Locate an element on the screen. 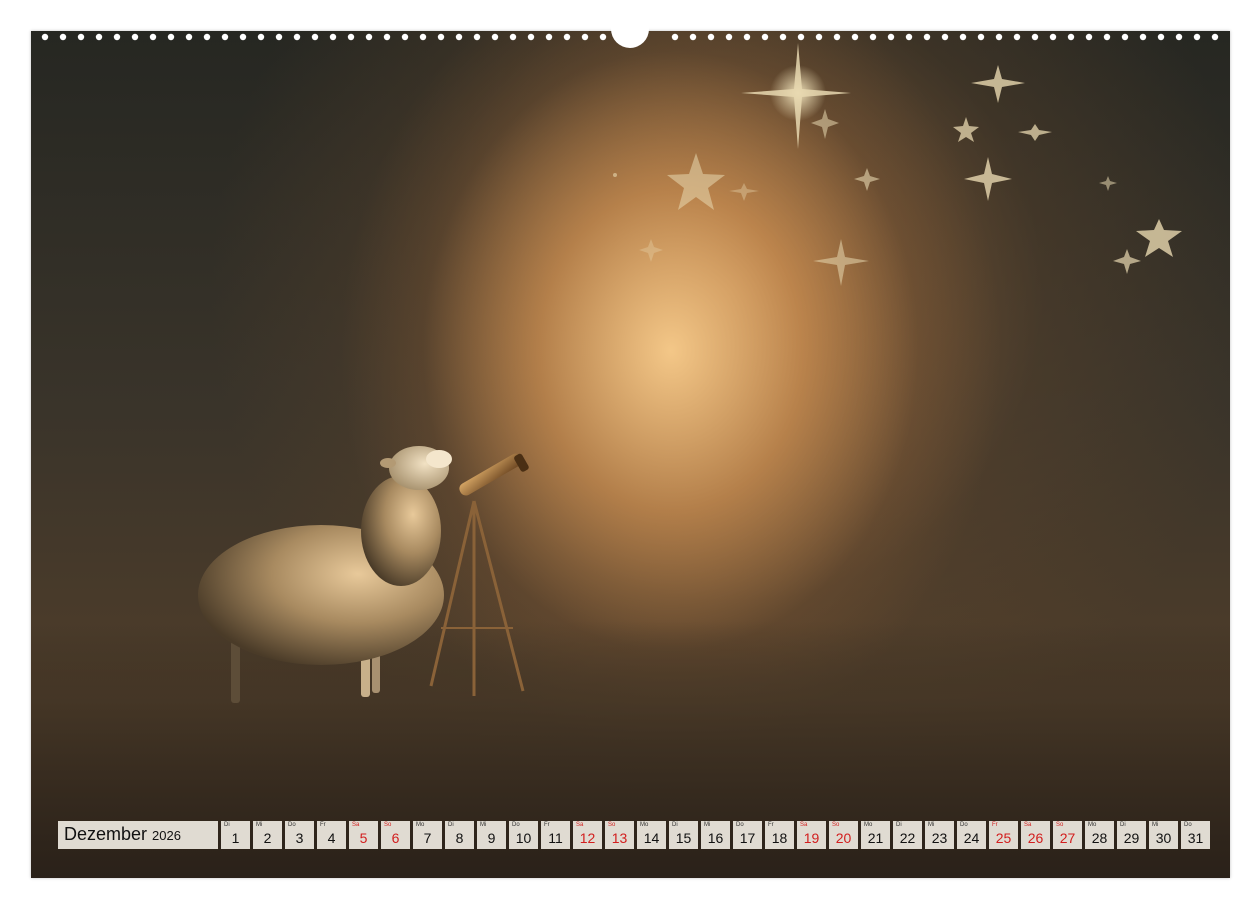 The height and width of the screenshot is (908, 1260). day-number: 6 is located at coordinates (395, 838).